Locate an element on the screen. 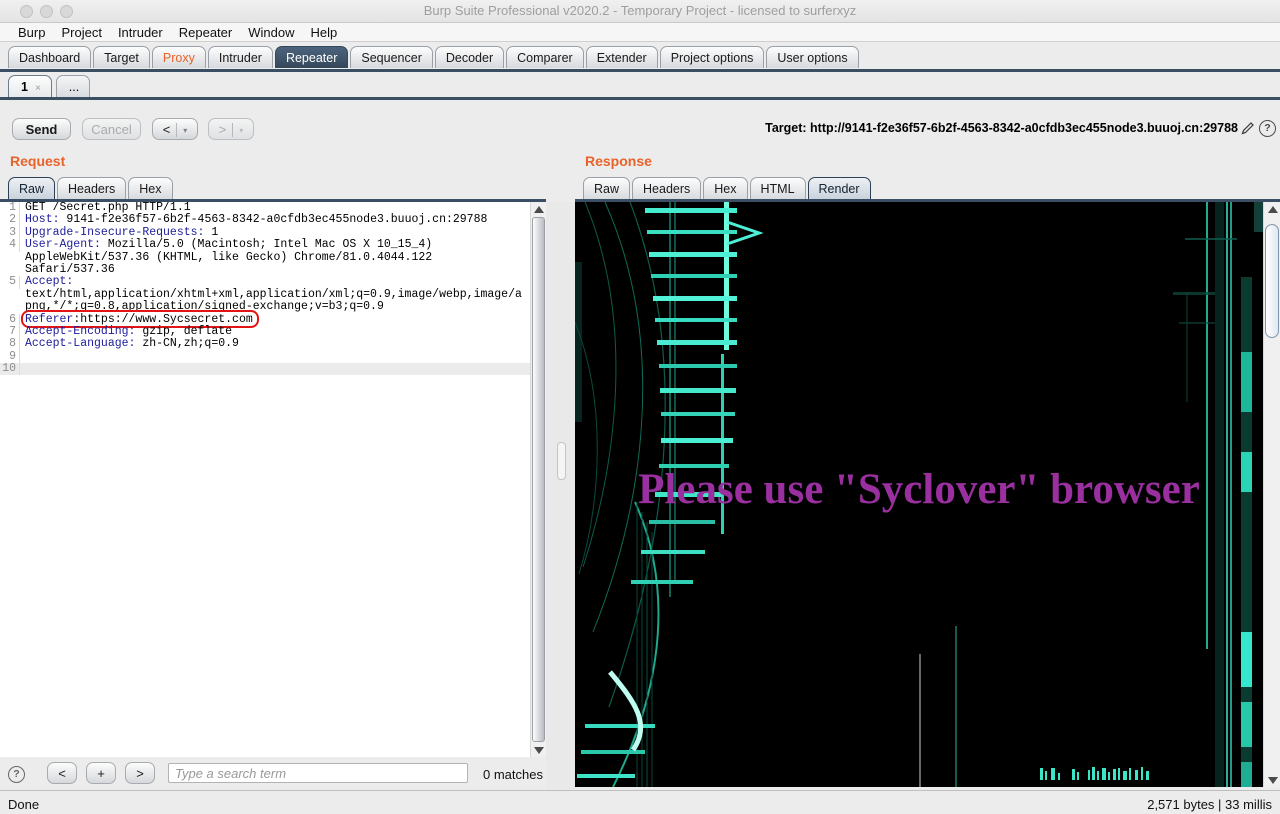 The height and width of the screenshot is (814, 1280). response-section-title: Response is located at coordinates (618, 161).